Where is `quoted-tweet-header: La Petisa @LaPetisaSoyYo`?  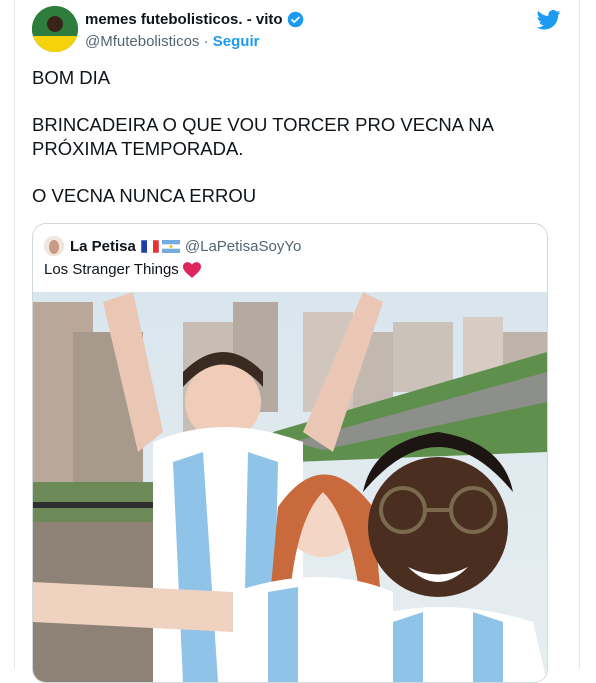
quoted-tweet-header: La Petisa @LaPetisaSoyYo is located at coordinates (172, 246).